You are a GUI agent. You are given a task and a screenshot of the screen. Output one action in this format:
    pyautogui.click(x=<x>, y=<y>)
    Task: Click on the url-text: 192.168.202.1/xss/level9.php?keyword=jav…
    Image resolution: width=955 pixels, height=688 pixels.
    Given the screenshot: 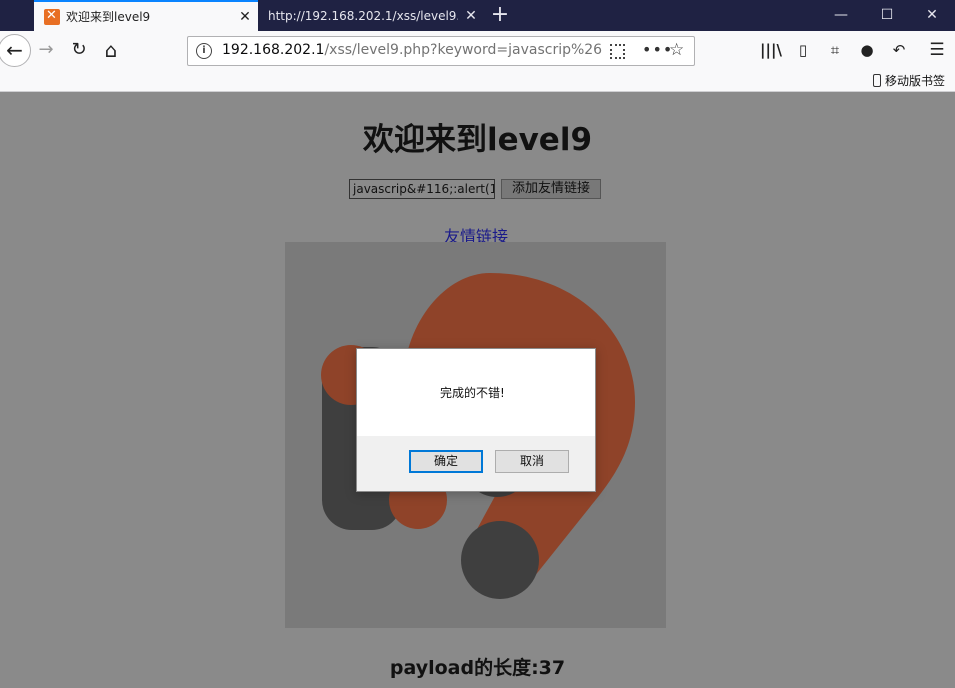 What is the action you would take?
    pyautogui.click(x=412, y=50)
    